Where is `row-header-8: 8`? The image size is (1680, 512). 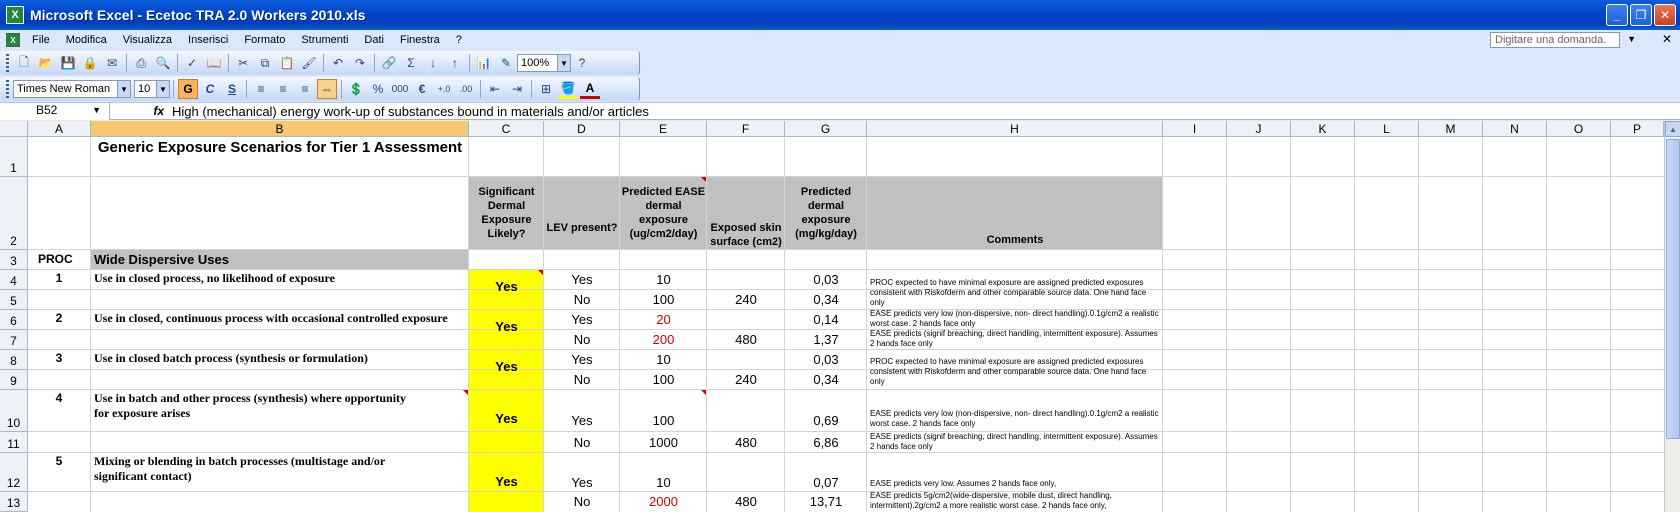 row-header-8: 8 is located at coordinates (14, 360).